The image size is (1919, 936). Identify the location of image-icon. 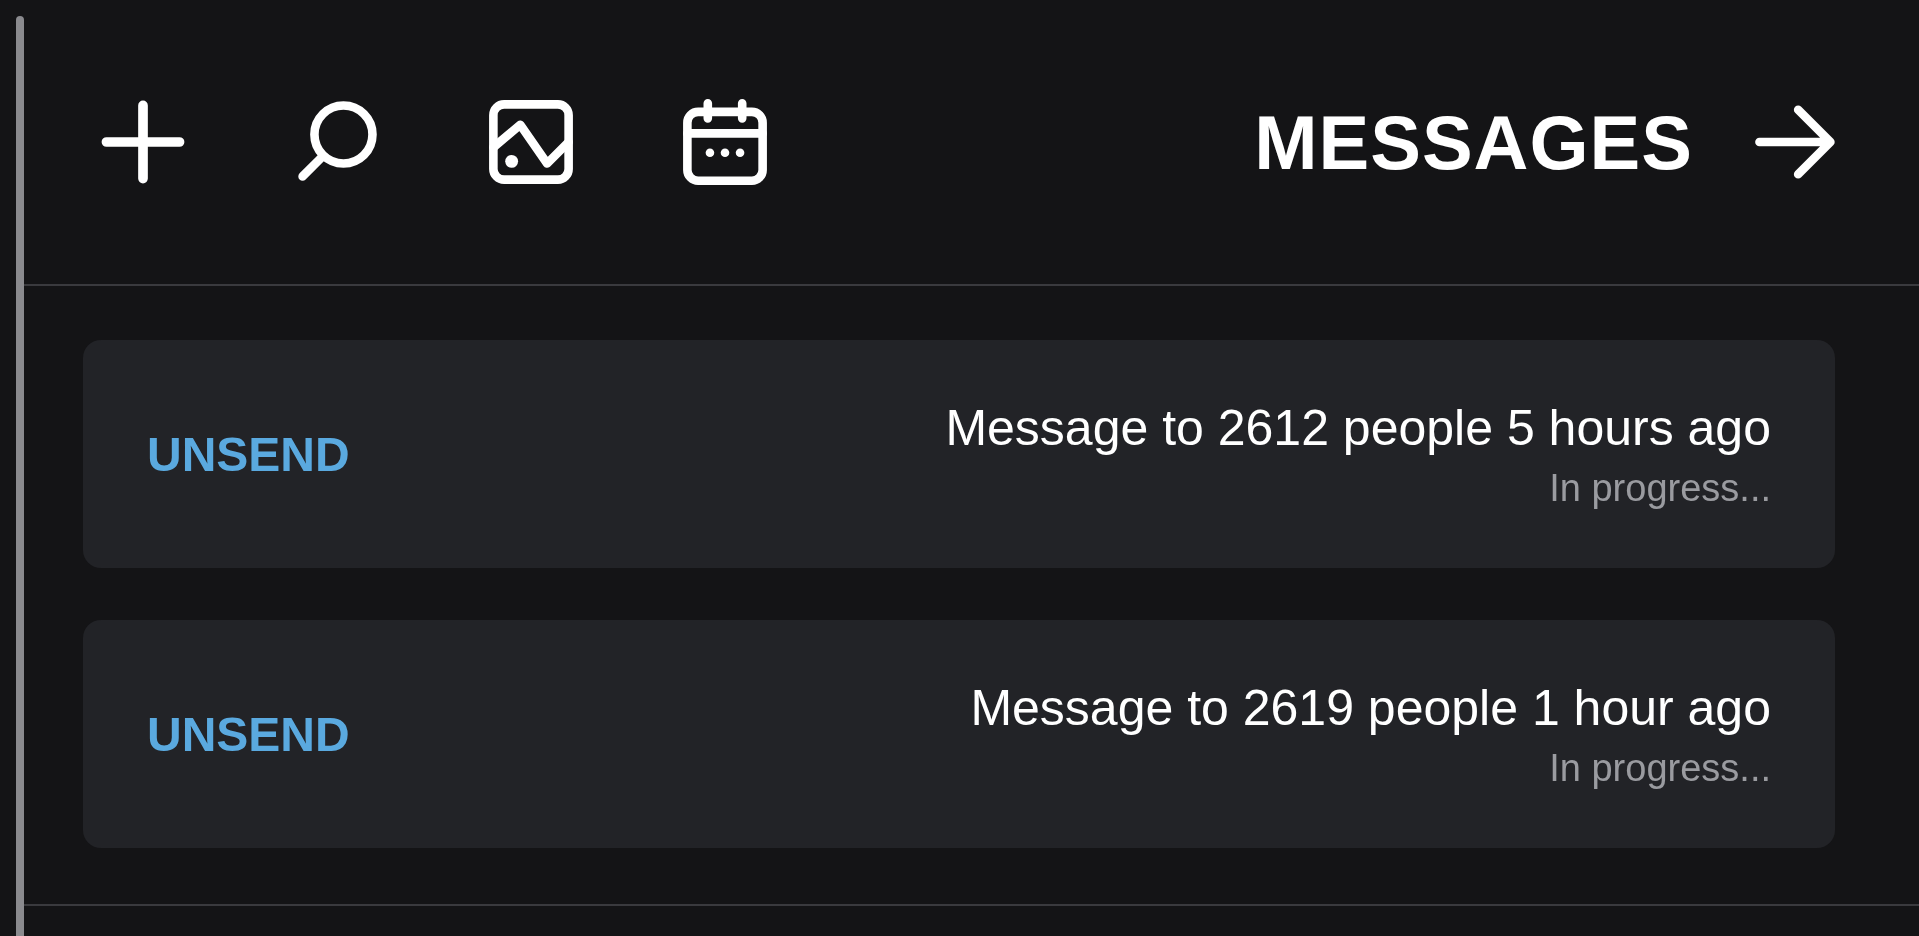
(531, 142).